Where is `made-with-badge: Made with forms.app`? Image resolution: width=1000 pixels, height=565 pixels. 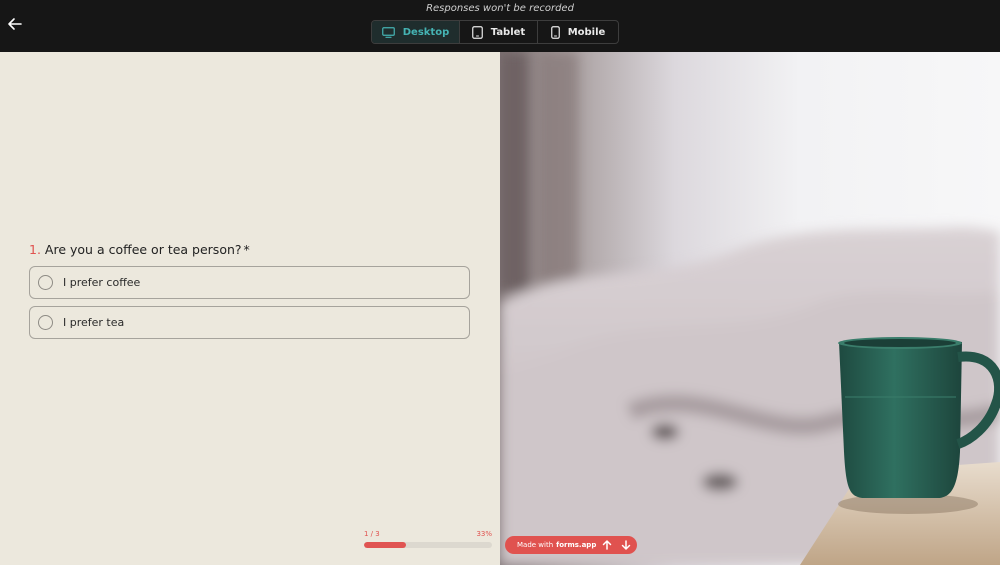
made-with-badge: Made with forms.app is located at coordinates (571, 545).